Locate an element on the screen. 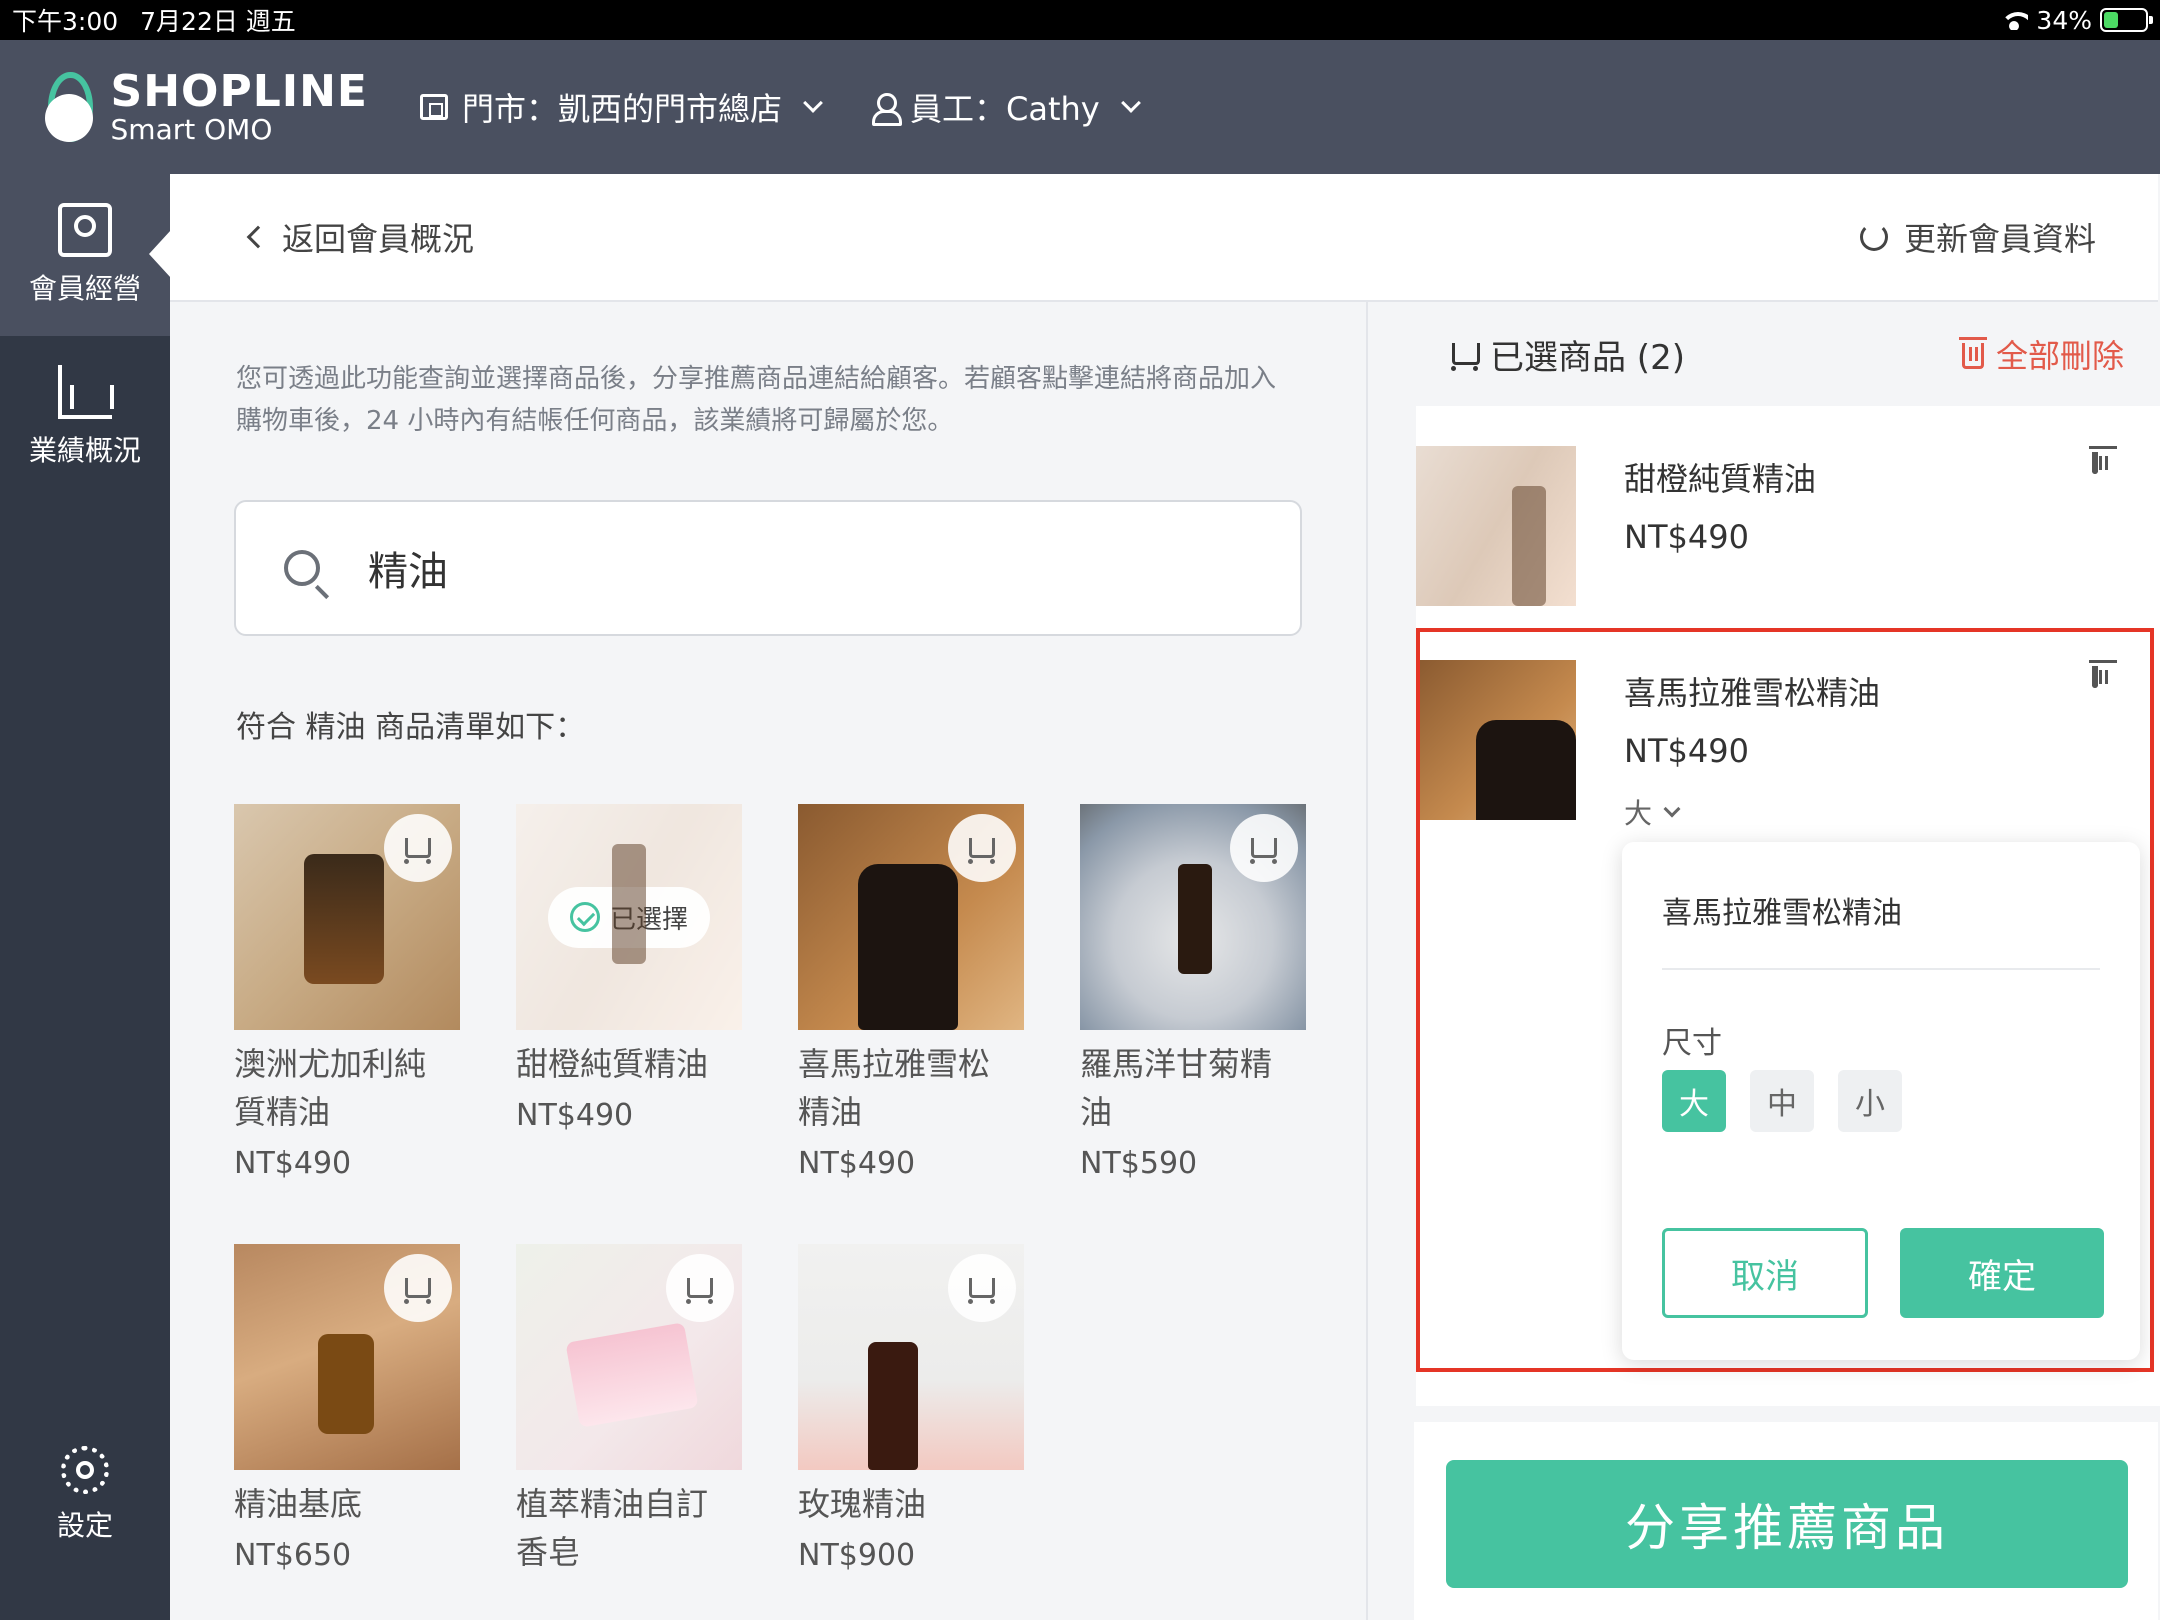  staff-label: 員工：Cathy is located at coordinates (1005, 109).